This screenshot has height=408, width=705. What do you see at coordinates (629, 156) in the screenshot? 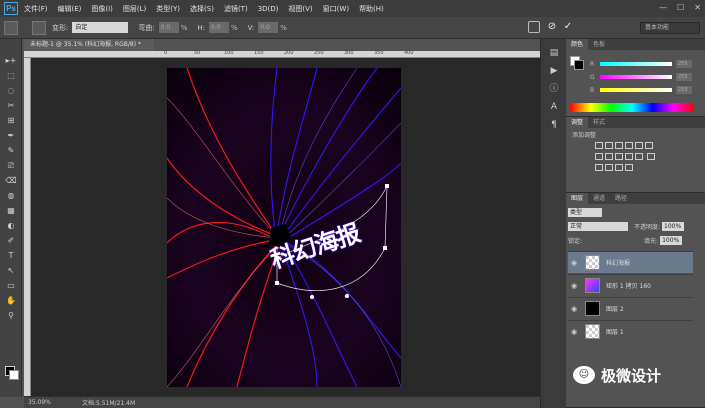
I see `channel-mixer-icon` at bounding box center [629, 156].